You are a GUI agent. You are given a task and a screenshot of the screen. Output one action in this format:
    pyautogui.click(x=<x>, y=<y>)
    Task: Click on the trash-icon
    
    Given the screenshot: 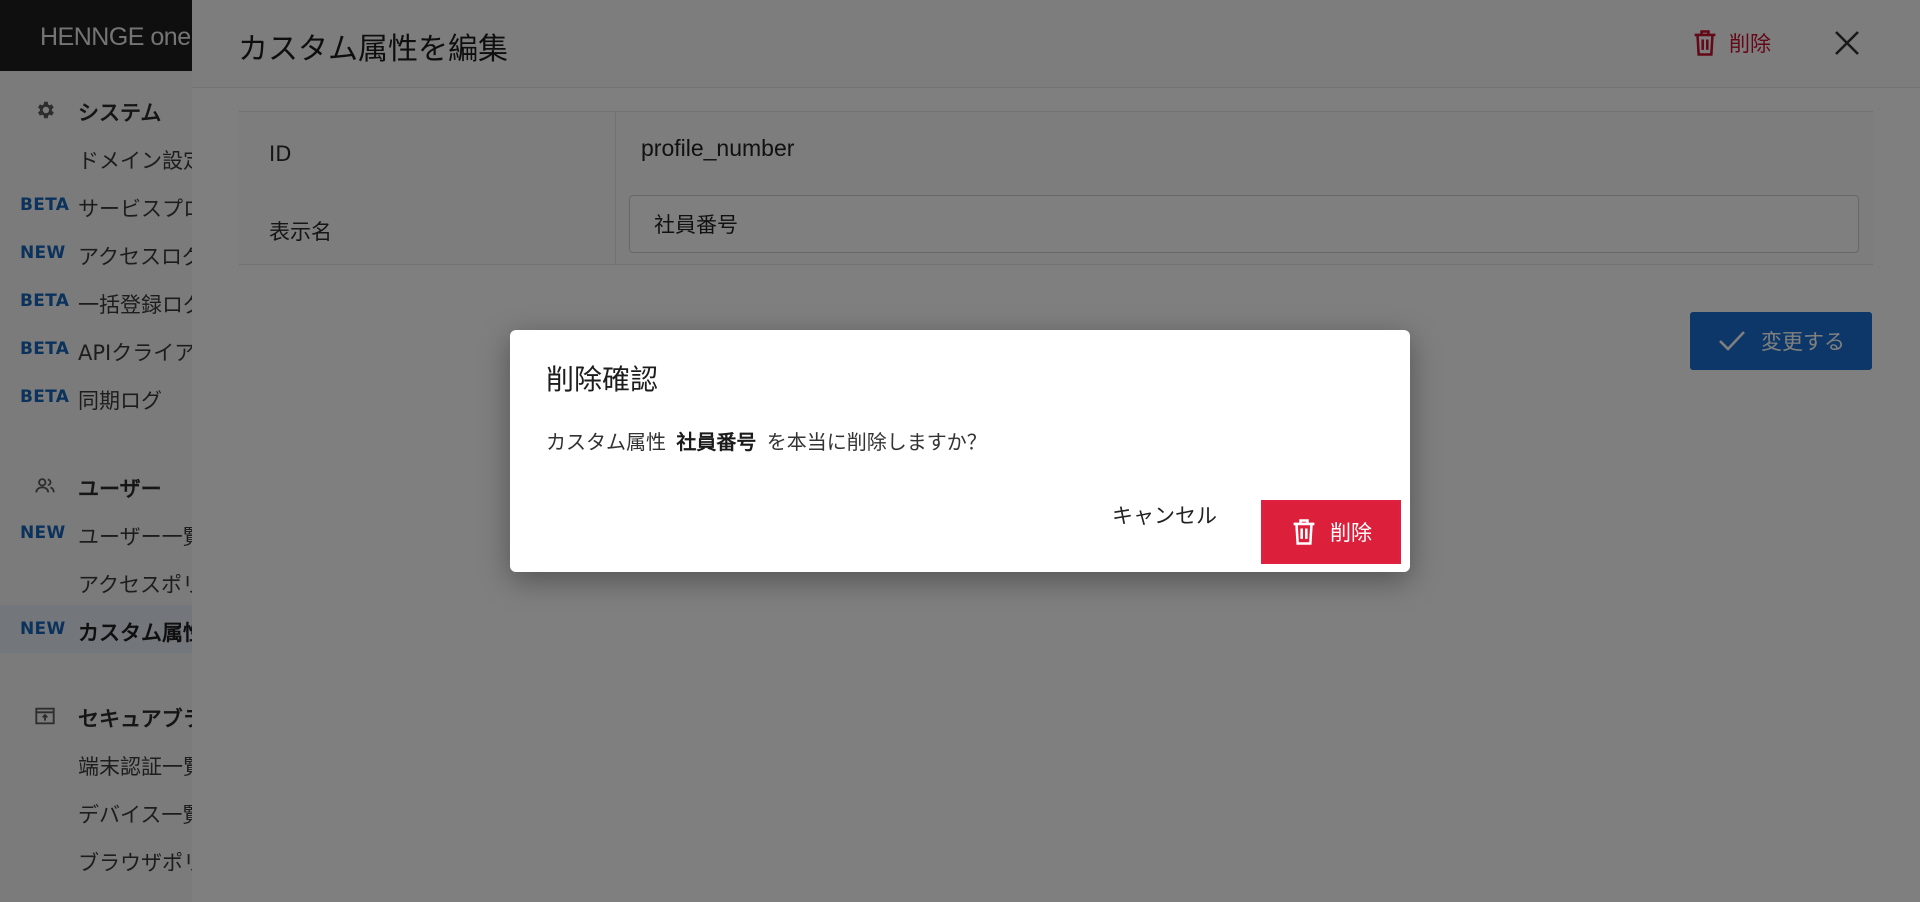 What is the action you would take?
    pyautogui.click(x=1304, y=532)
    